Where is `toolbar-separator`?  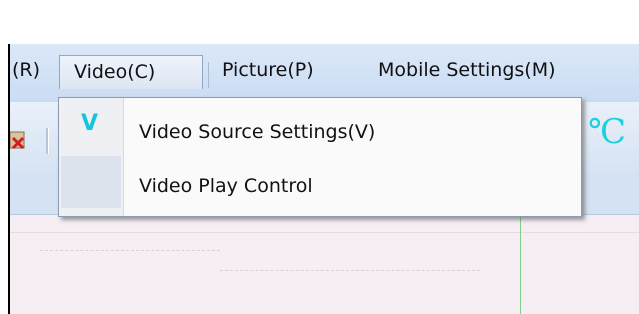 toolbar-separator is located at coordinates (47, 141).